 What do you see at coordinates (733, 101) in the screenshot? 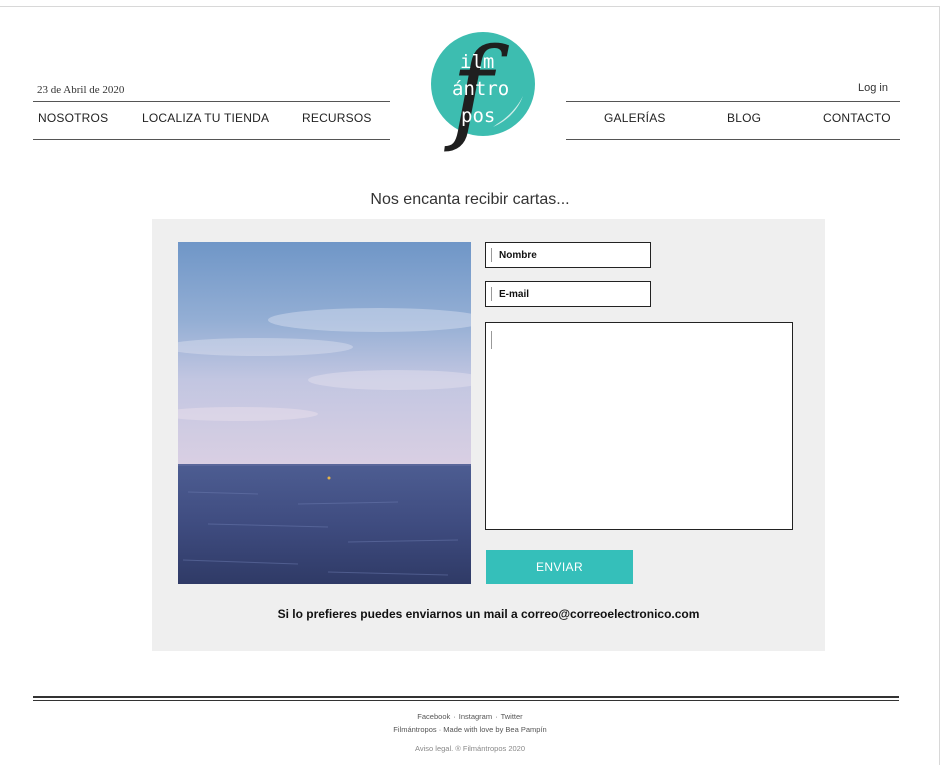
I see `header-divider-right-top` at bounding box center [733, 101].